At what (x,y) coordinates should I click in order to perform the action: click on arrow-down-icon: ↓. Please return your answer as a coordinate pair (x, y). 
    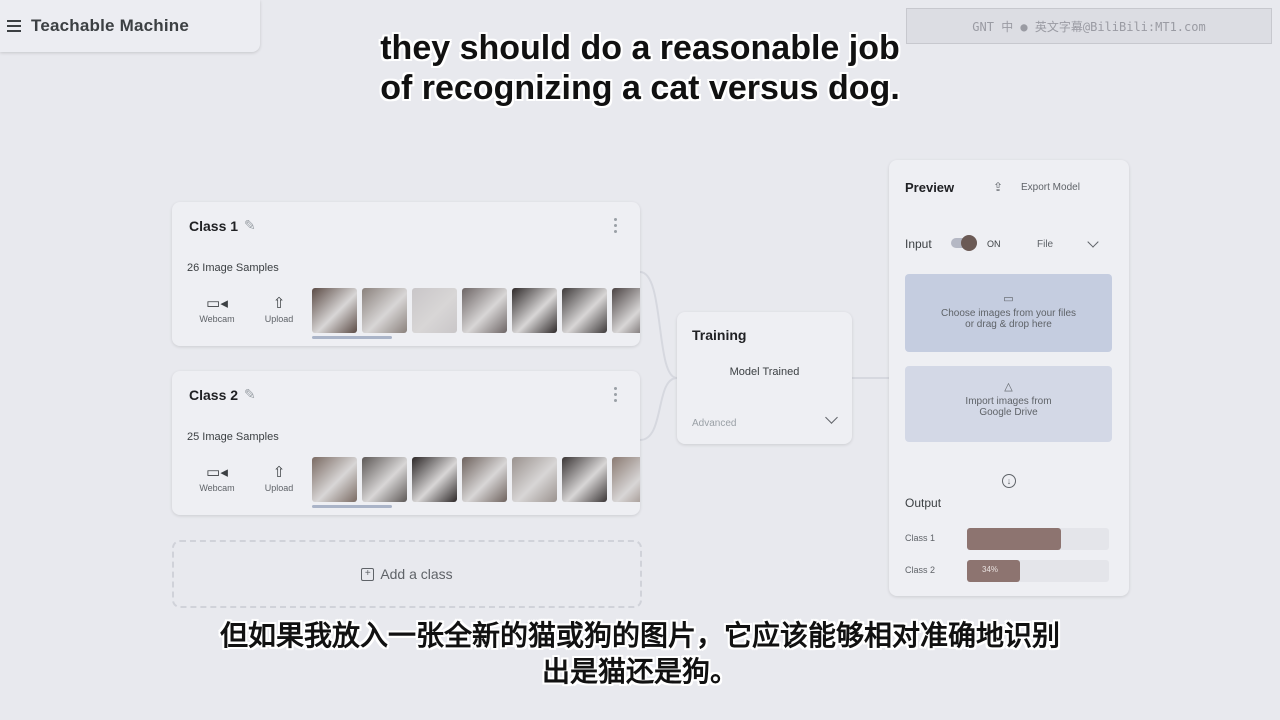
    Looking at the image, I should click on (1009, 481).